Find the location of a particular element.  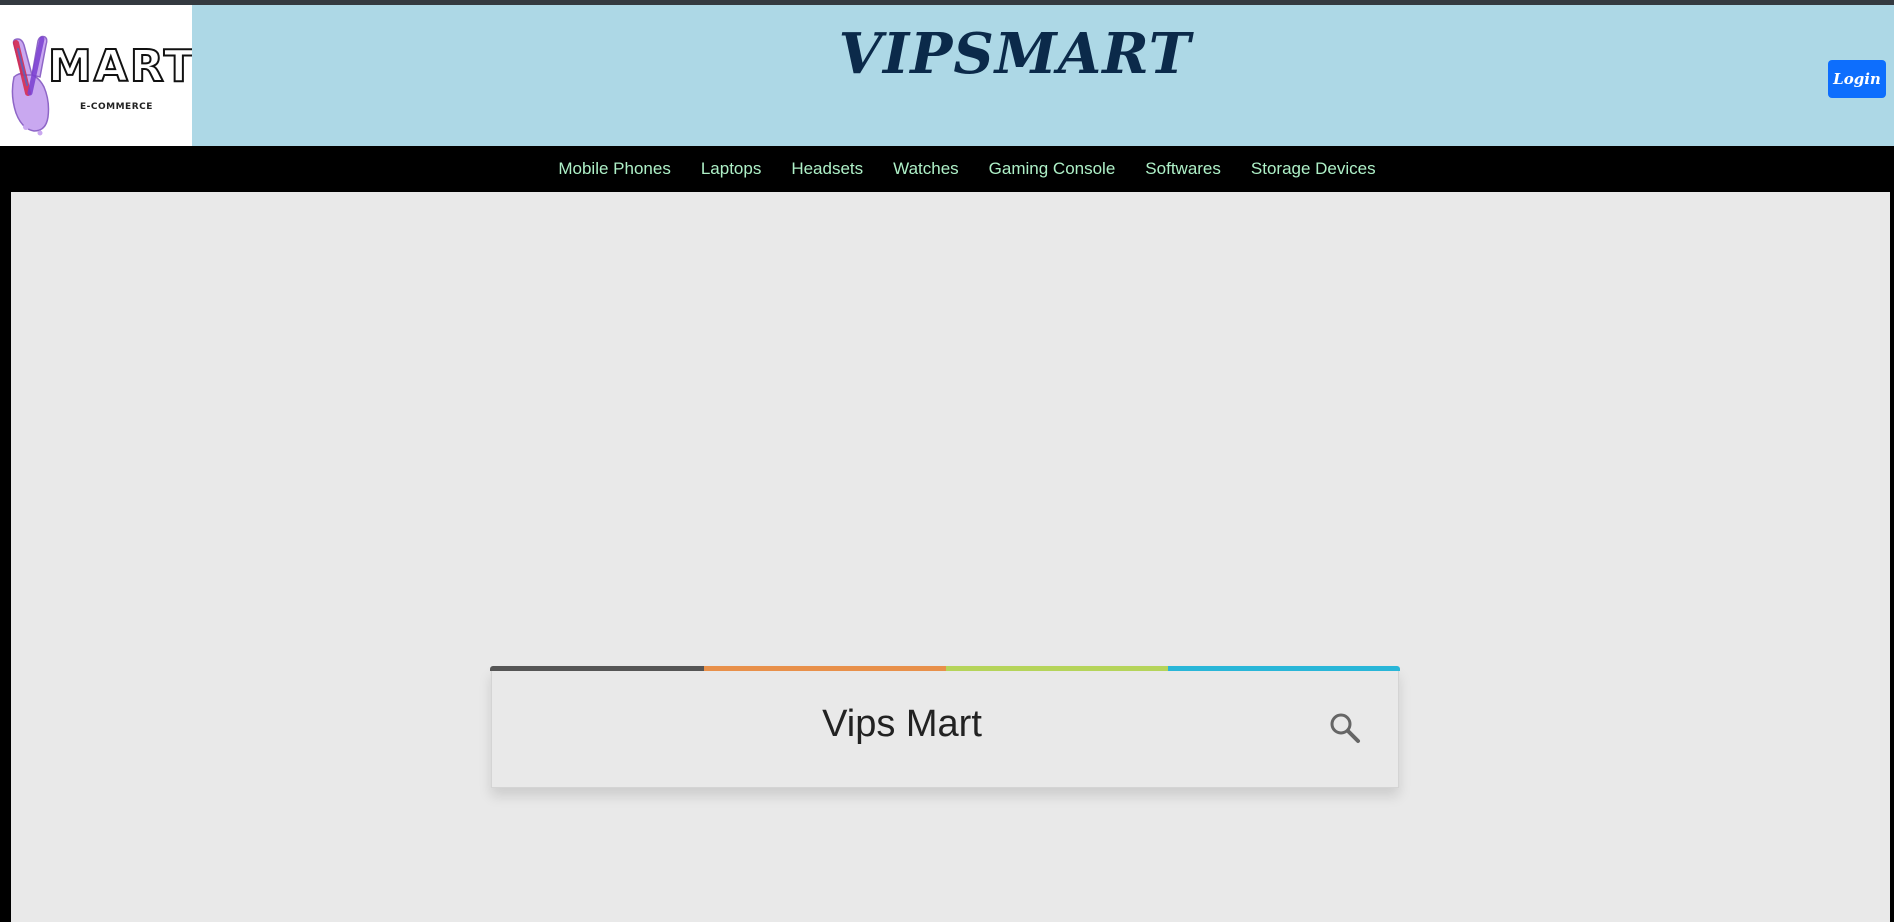

strip-segment-green is located at coordinates (1057, 668).